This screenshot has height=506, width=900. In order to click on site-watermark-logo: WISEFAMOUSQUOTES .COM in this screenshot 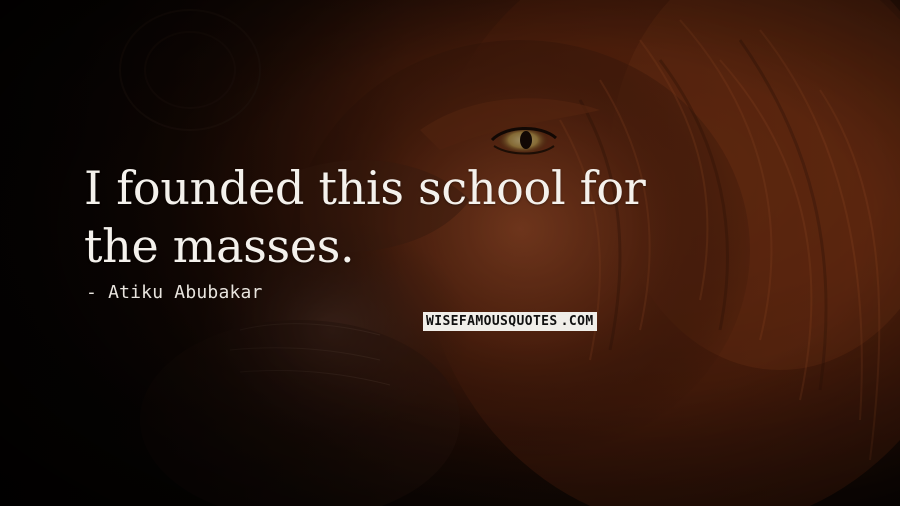, I will do `click(510, 321)`.